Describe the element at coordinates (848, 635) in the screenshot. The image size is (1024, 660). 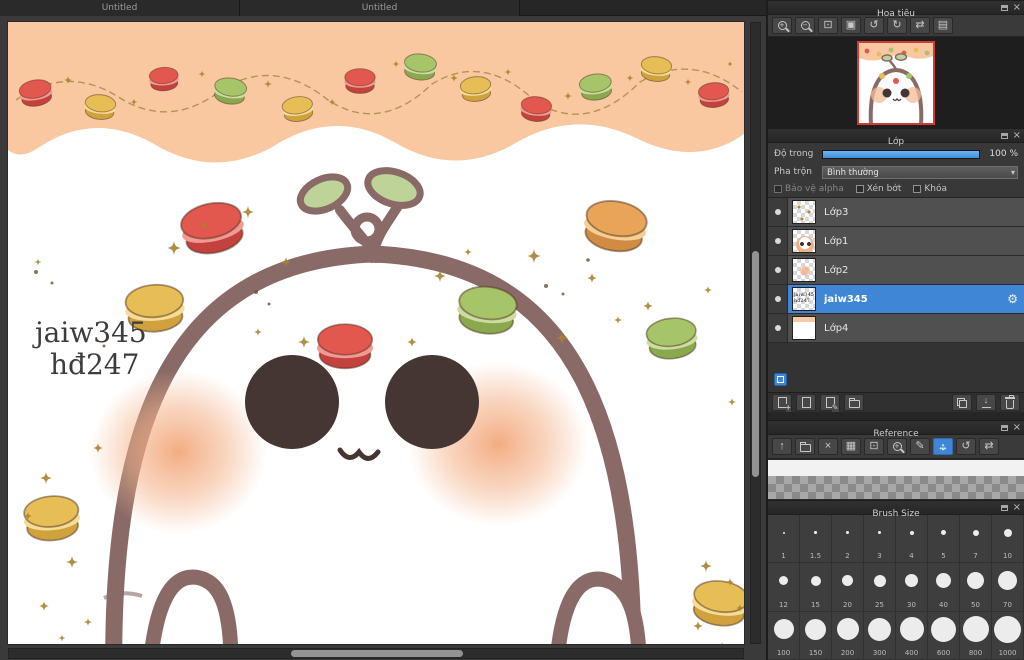
I see `brush-size-cell: 200` at that location.